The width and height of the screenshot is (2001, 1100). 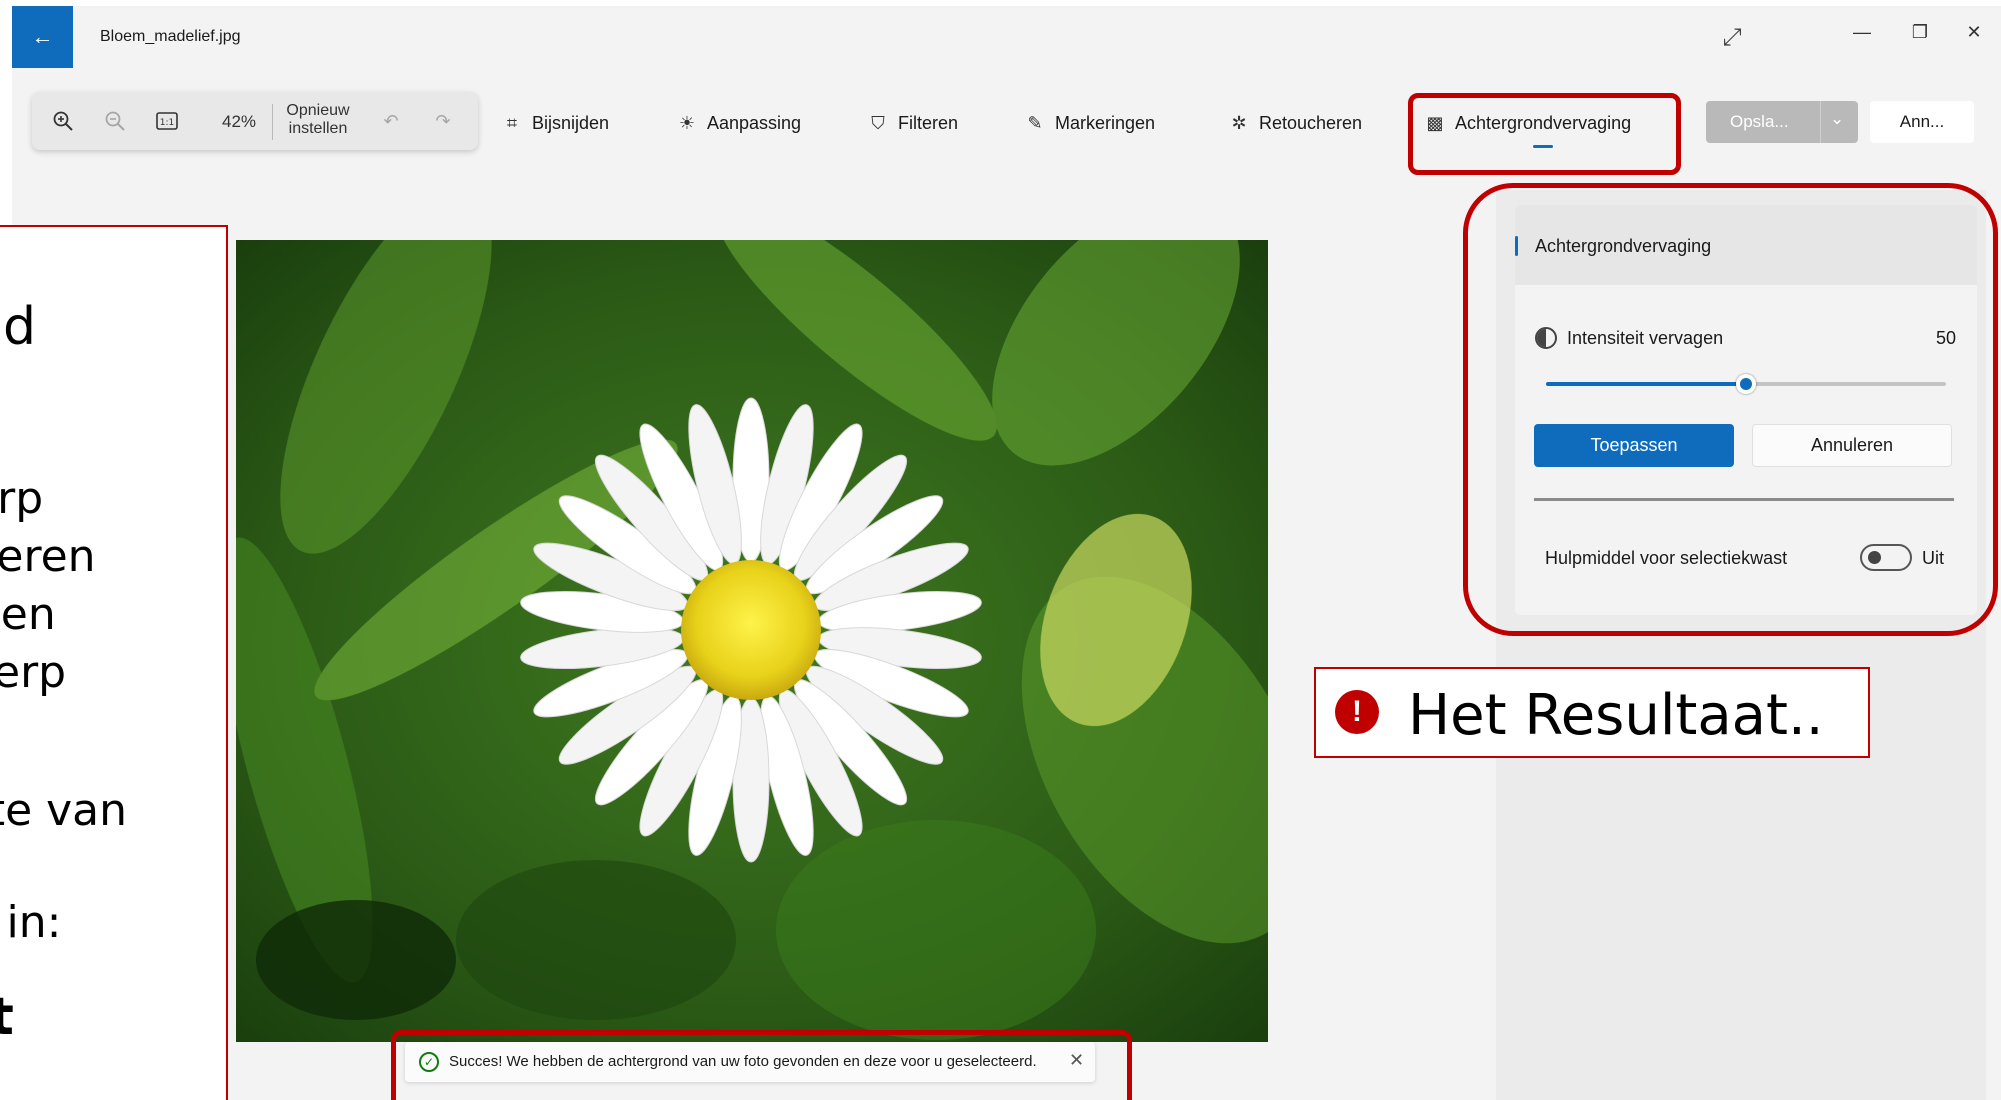 What do you see at coordinates (318, 128) in the screenshot?
I see `reset-label-line2: instellen` at bounding box center [318, 128].